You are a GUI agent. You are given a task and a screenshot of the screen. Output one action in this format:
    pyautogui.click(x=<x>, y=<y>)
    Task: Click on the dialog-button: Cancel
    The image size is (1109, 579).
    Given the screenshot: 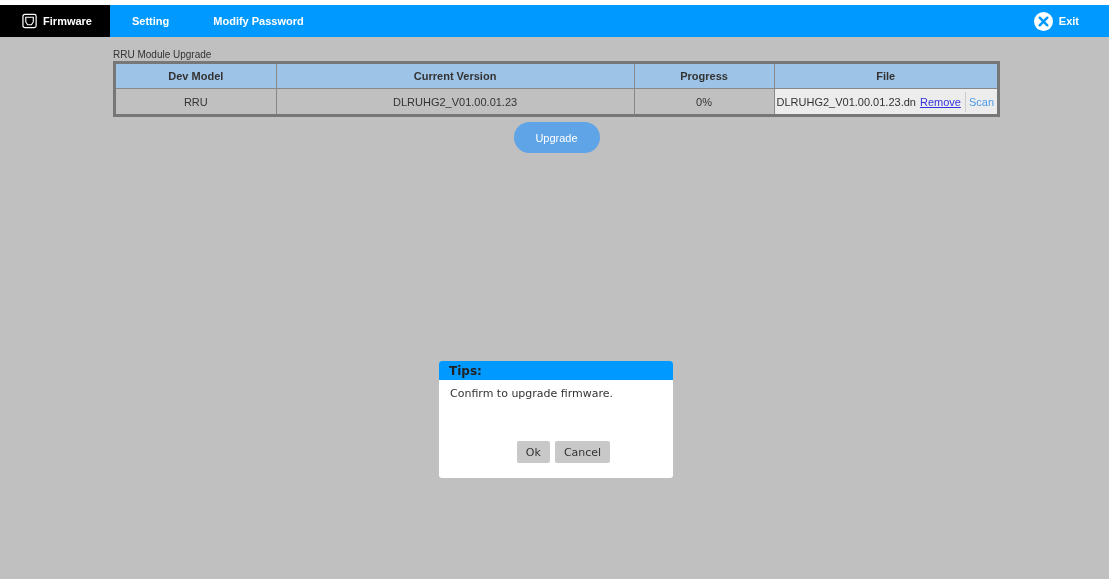 What is the action you would take?
    pyautogui.click(x=582, y=452)
    